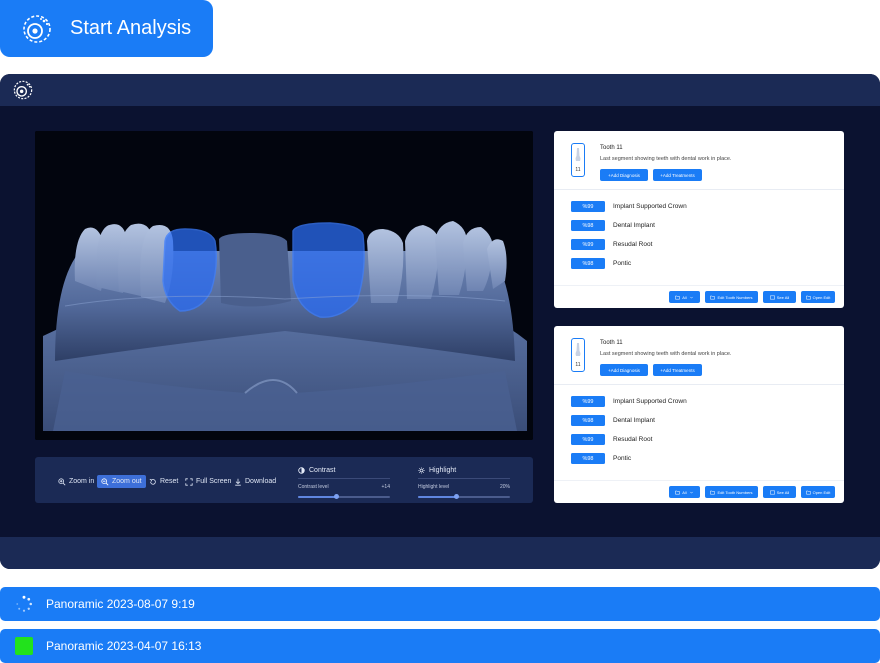 This screenshot has width=880, height=663. What do you see at coordinates (131, 28) in the screenshot?
I see `start-analysis-label: Start Analysis` at bounding box center [131, 28].